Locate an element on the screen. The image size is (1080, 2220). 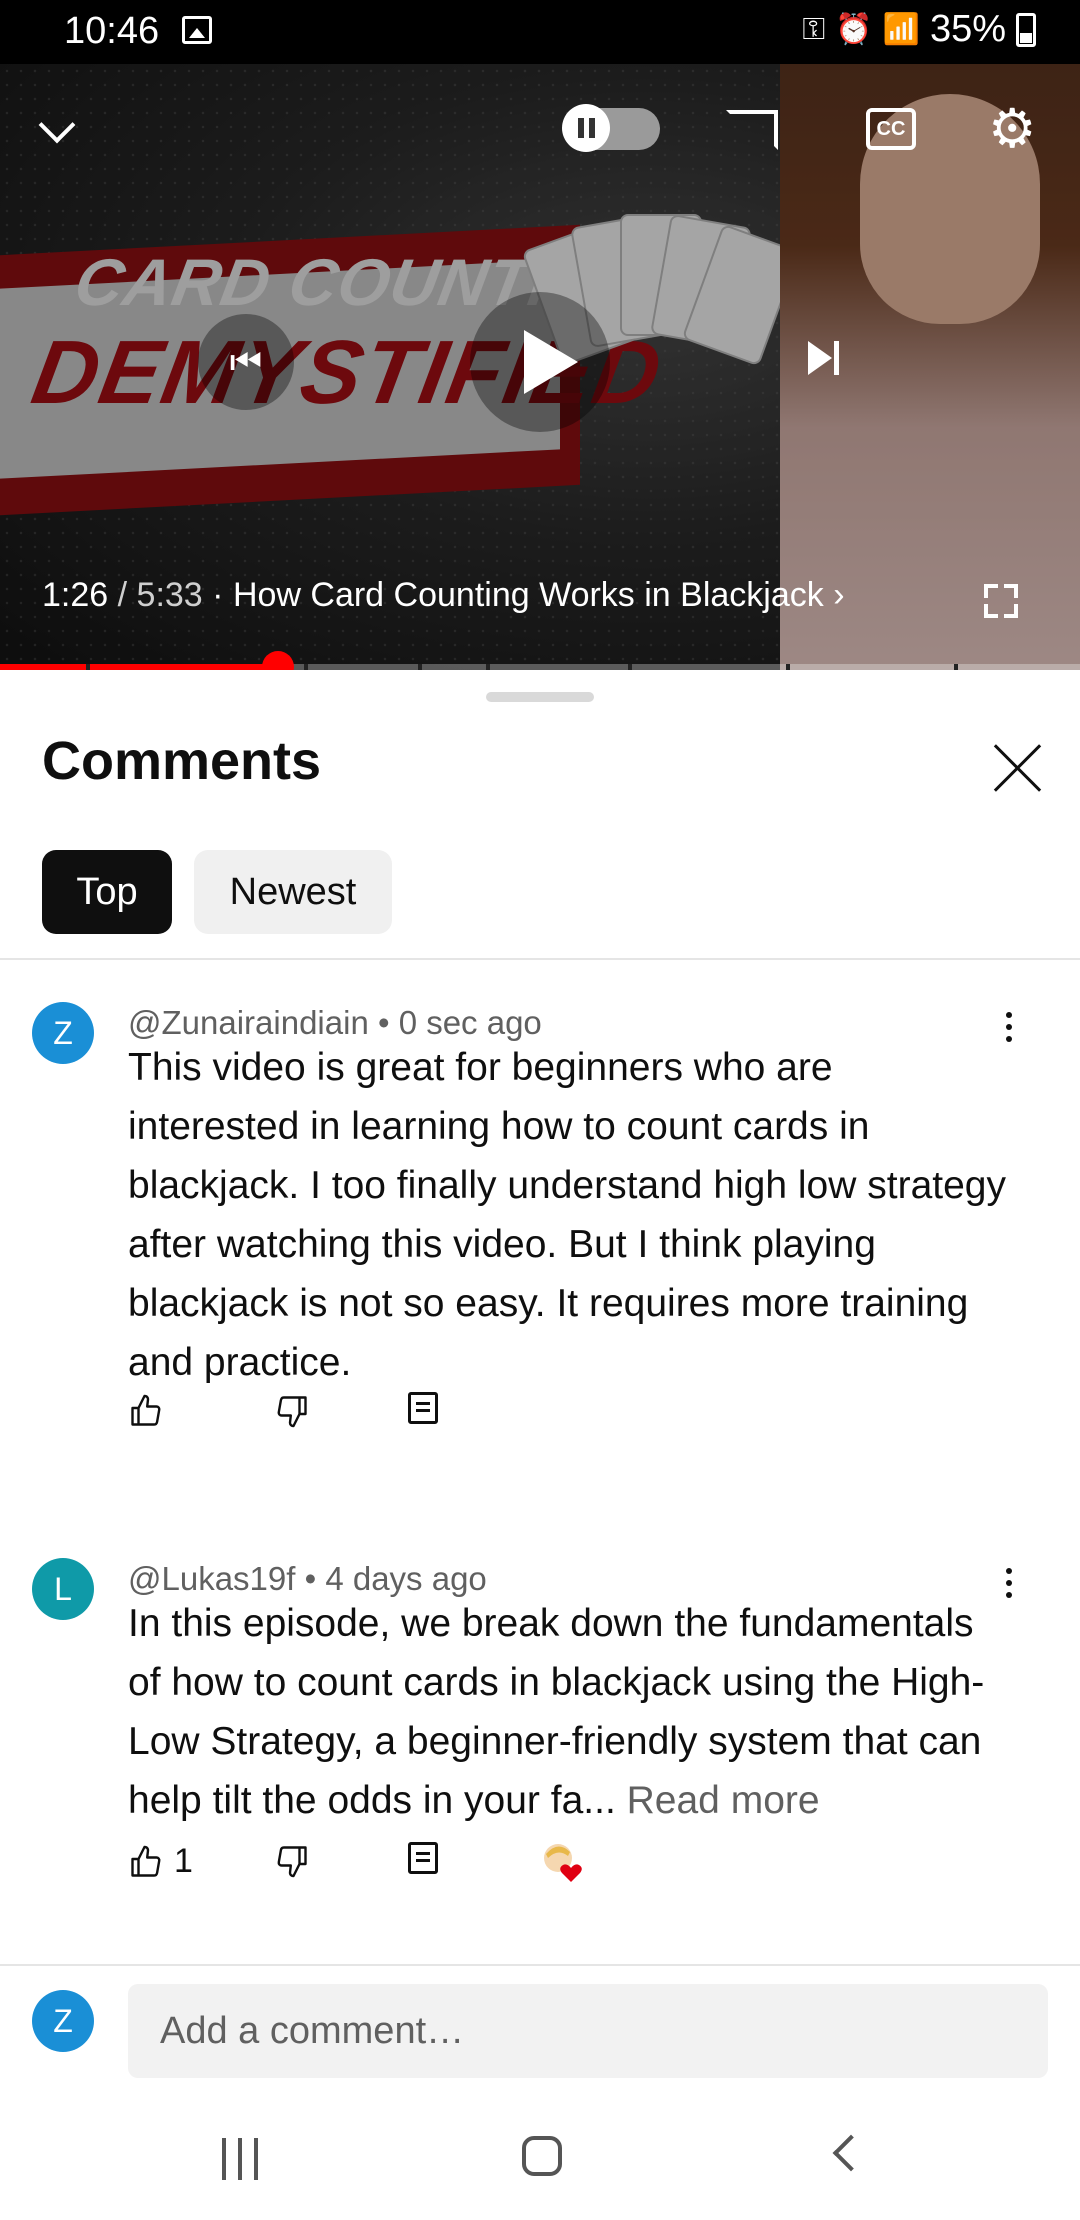
user-avatar: Z is located at coordinates (63, 2021).